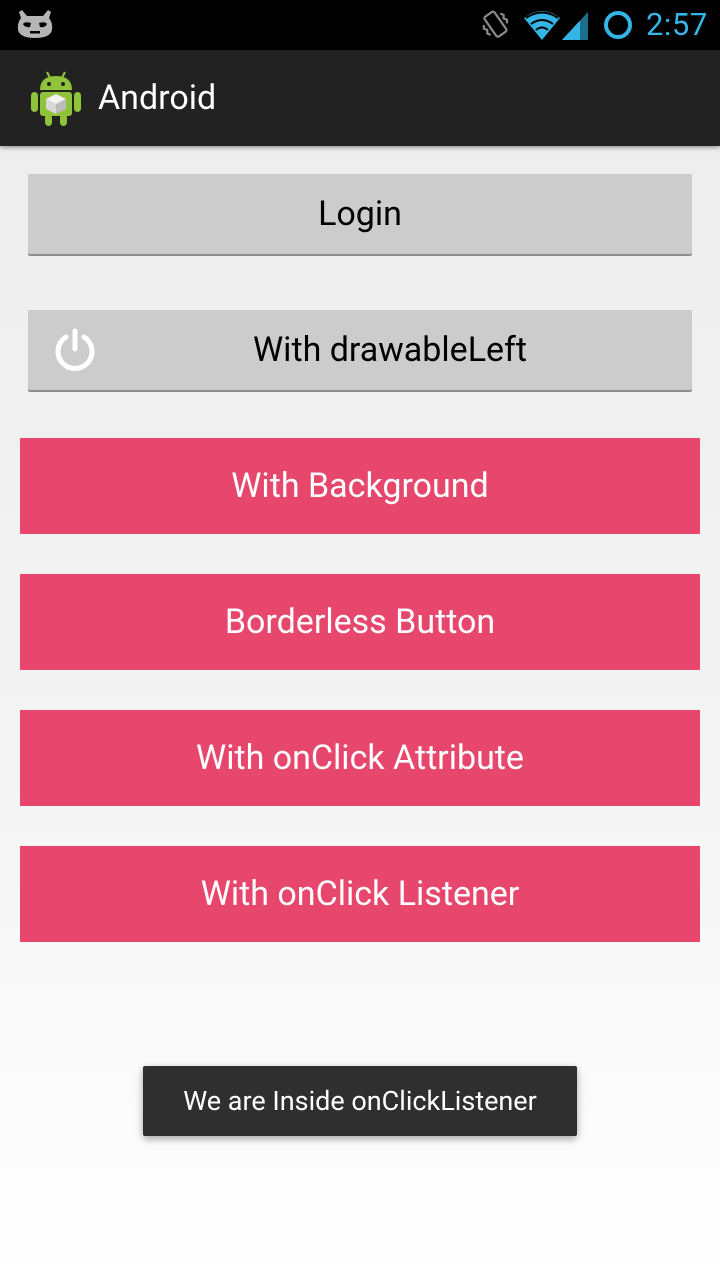 The image size is (720, 1280). I want to click on drawable-left-button: With drawableLeft, so click(360, 350).